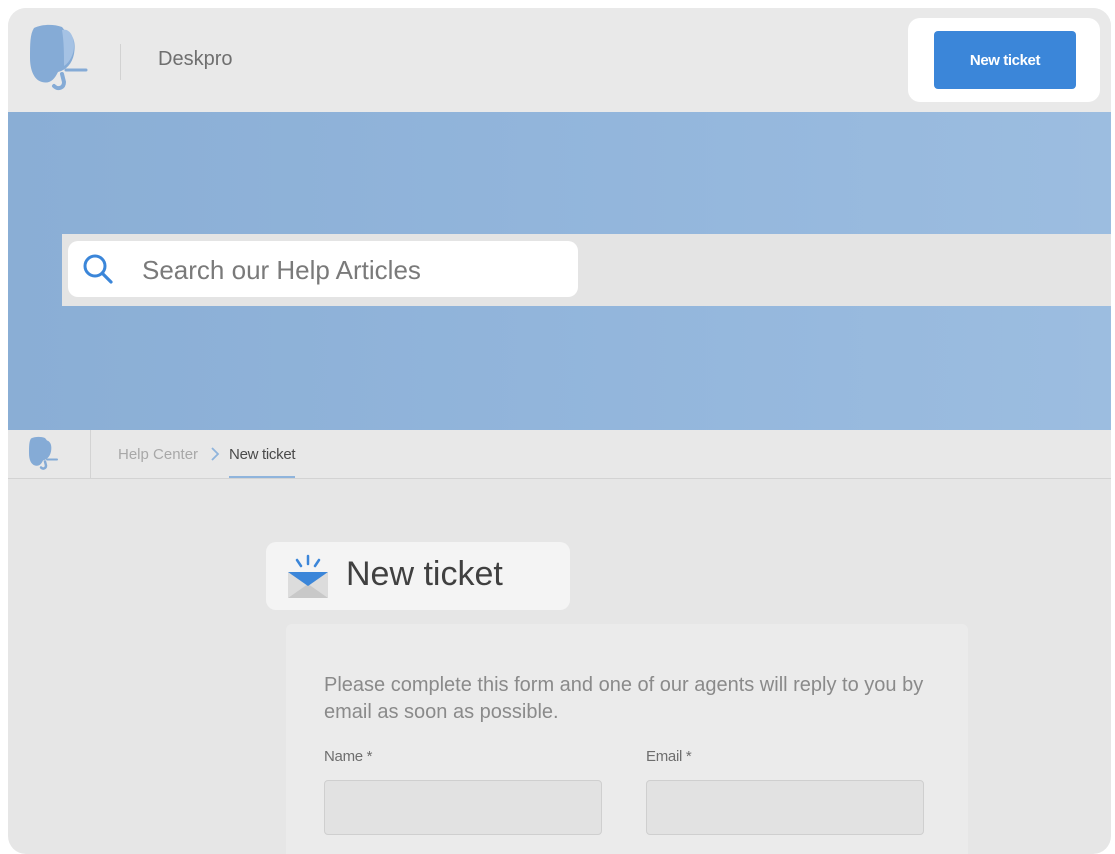  Describe the element at coordinates (207, 454) in the screenshot. I see `breadcrumb-trail: Help Center New ticket` at that location.